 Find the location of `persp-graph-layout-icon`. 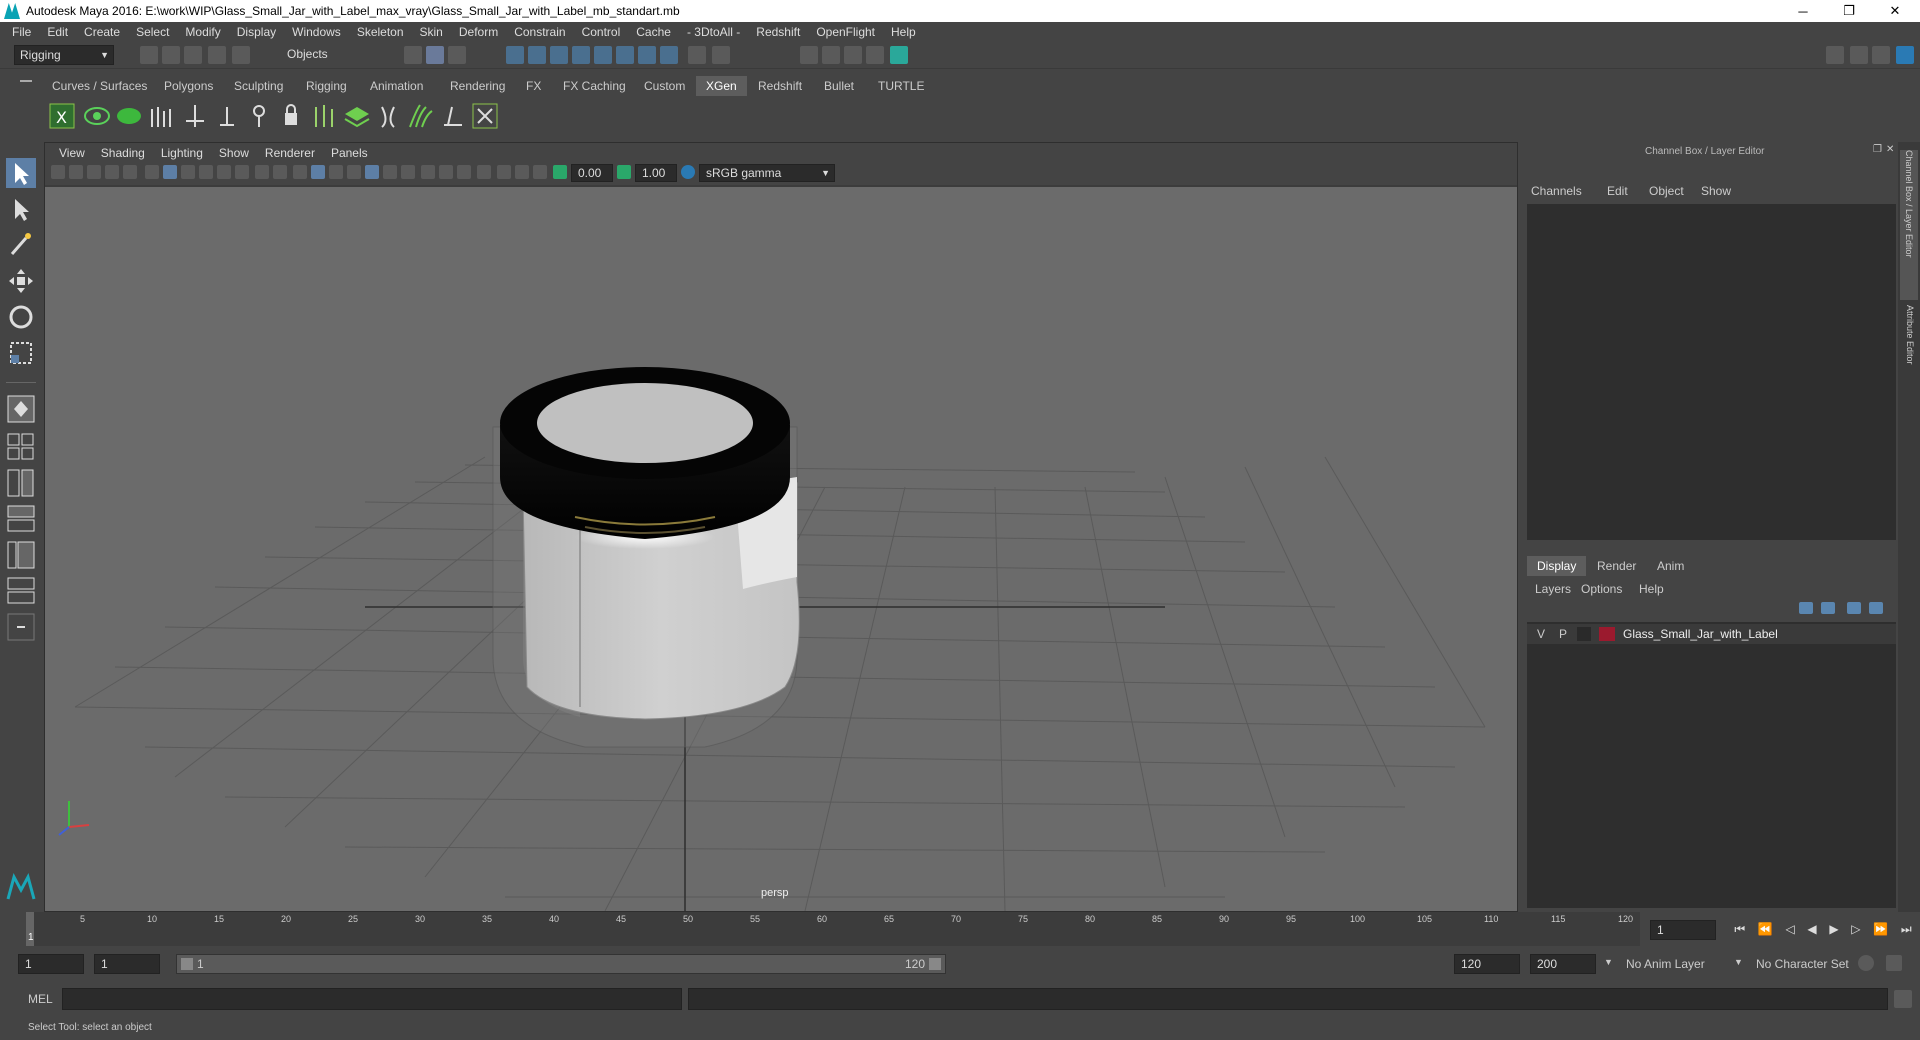

persp-graph-layout-icon is located at coordinates (21, 519).